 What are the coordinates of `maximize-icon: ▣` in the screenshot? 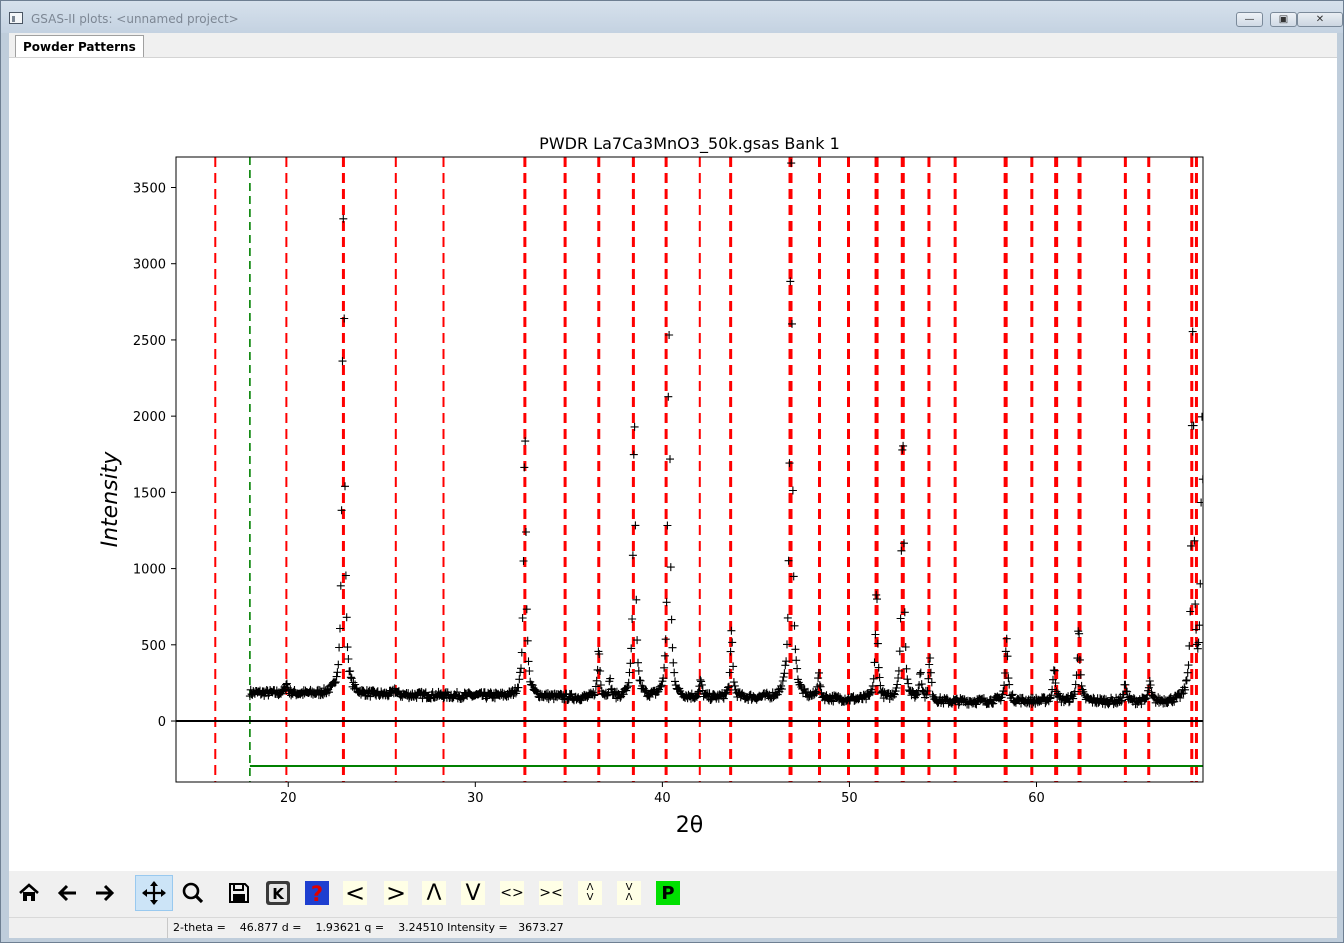 It's located at (1283, 19).